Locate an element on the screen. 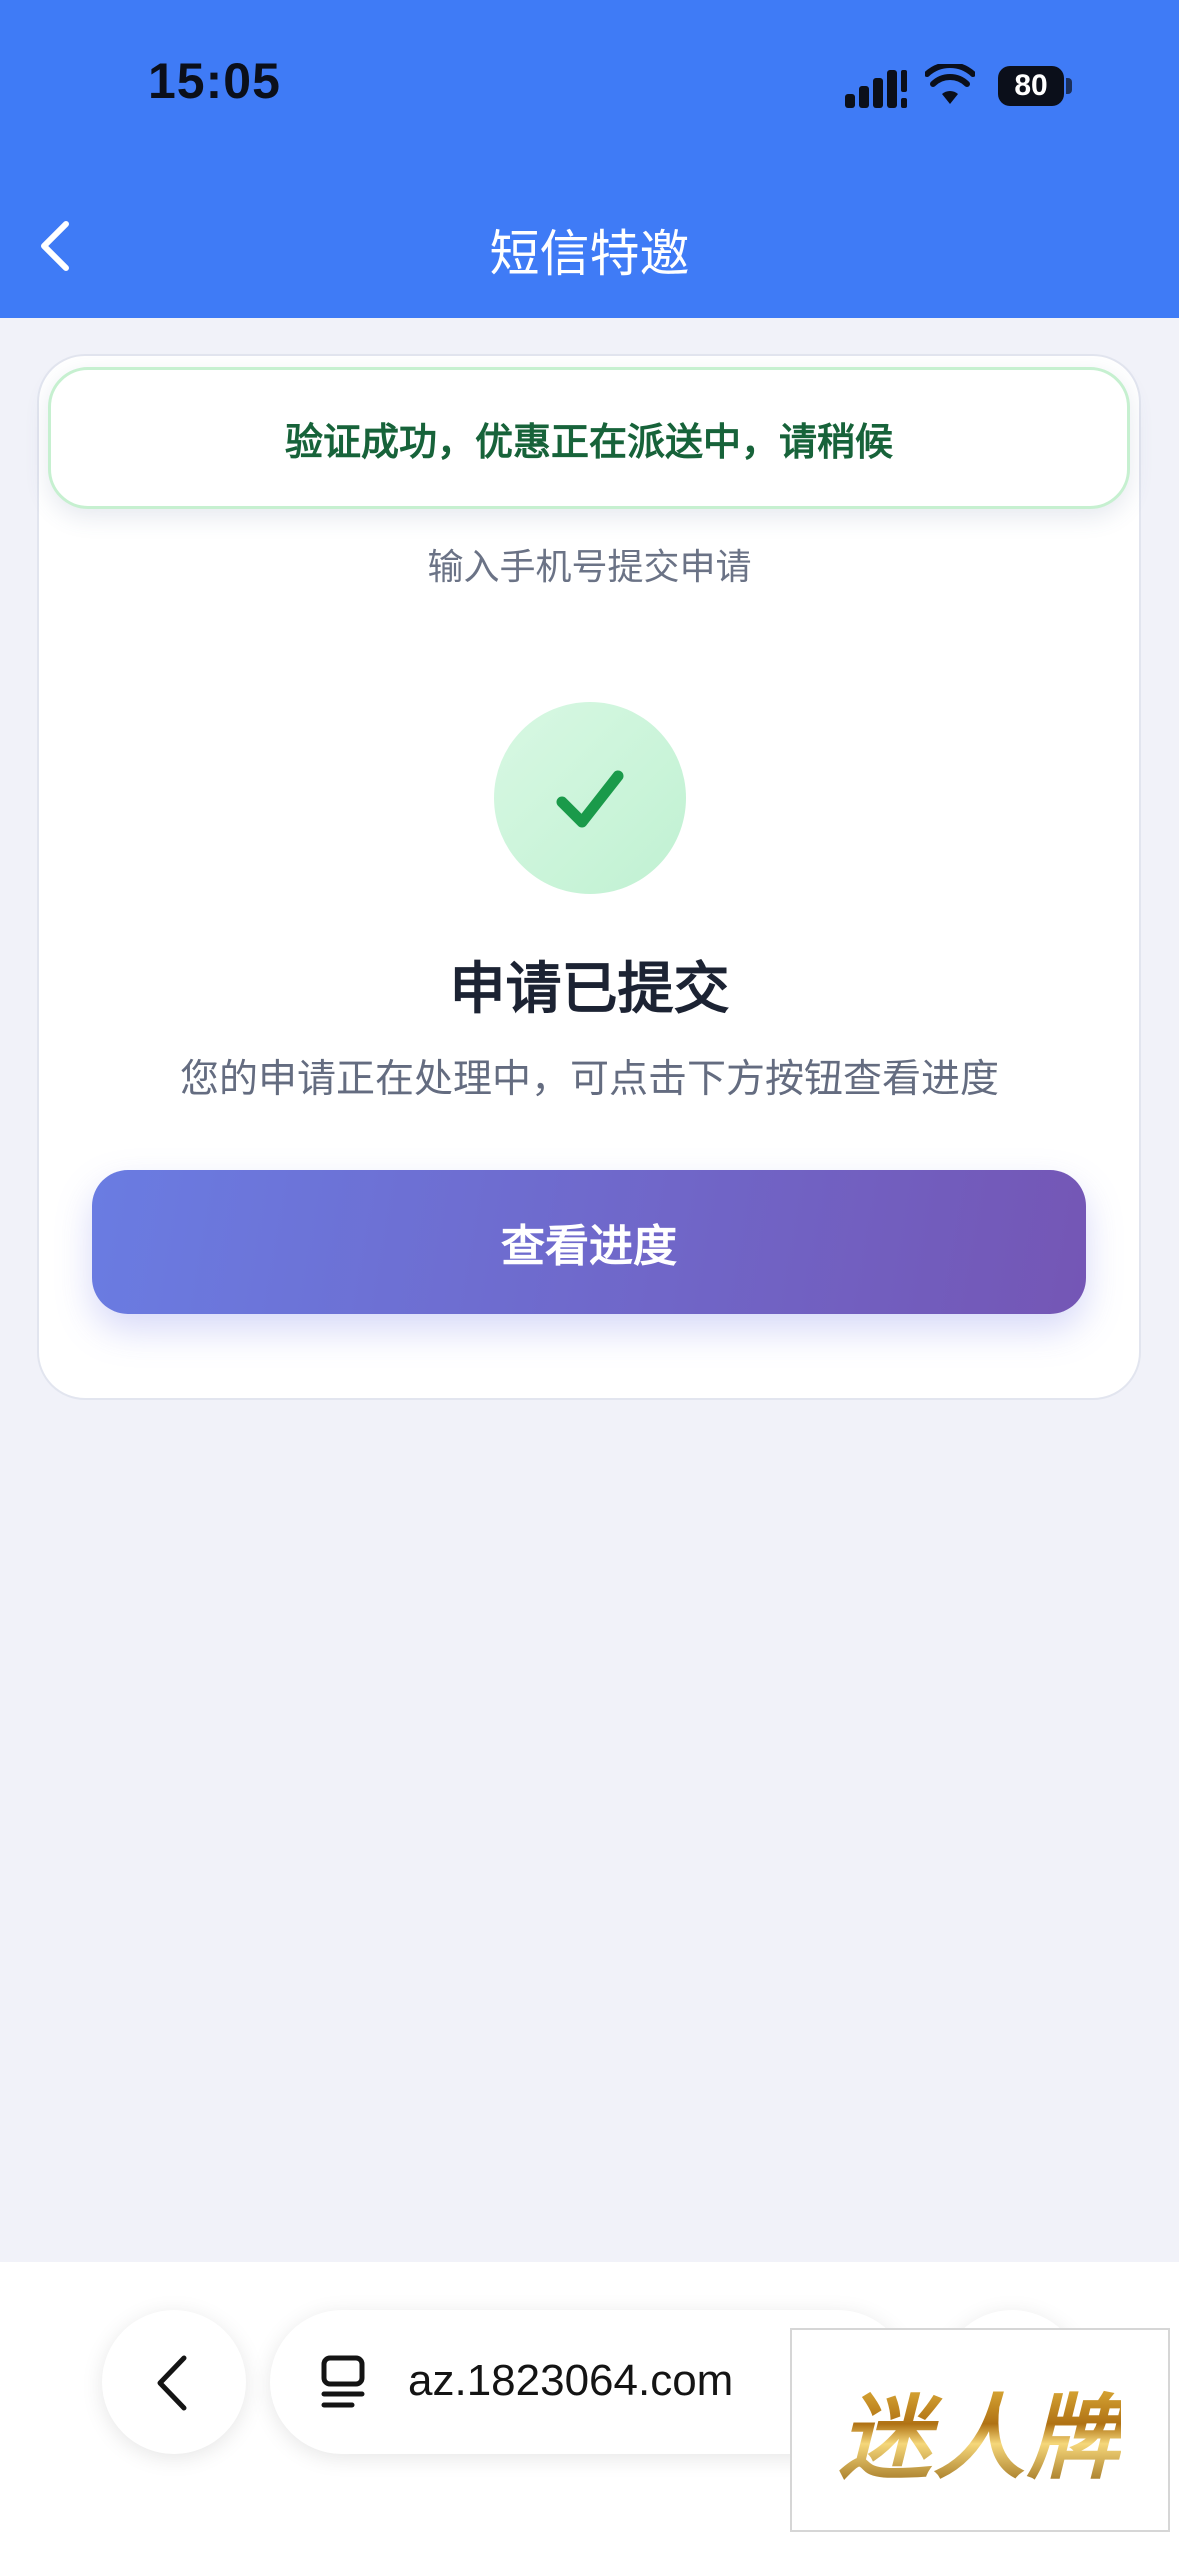  success-toast: 验证成功，优惠正在派送中，请稍候 is located at coordinates (589, 438).